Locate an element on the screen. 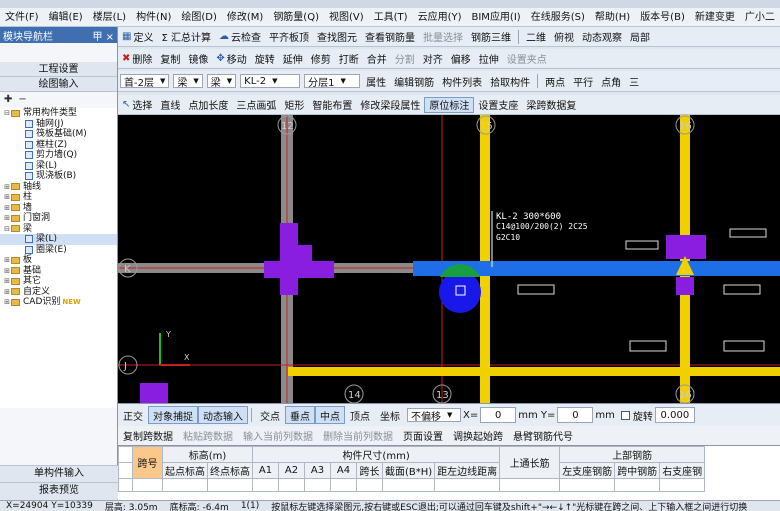  copy-span-data-button: 复制跨数据 is located at coordinates (148, 435).